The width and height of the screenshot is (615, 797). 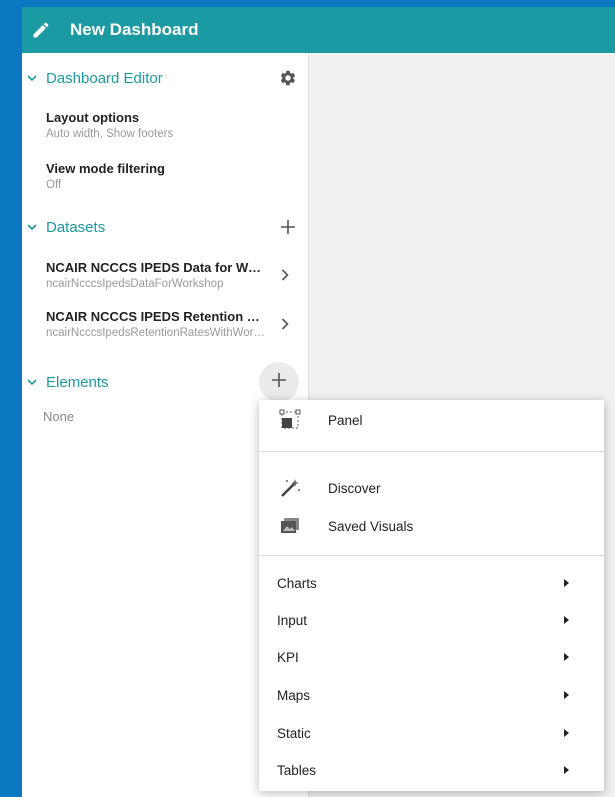 What do you see at coordinates (157, 267) in the screenshot?
I see `dataset-title: NCAIR NCCCS IPEDS Data for Workshop` at bounding box center [157, 267].